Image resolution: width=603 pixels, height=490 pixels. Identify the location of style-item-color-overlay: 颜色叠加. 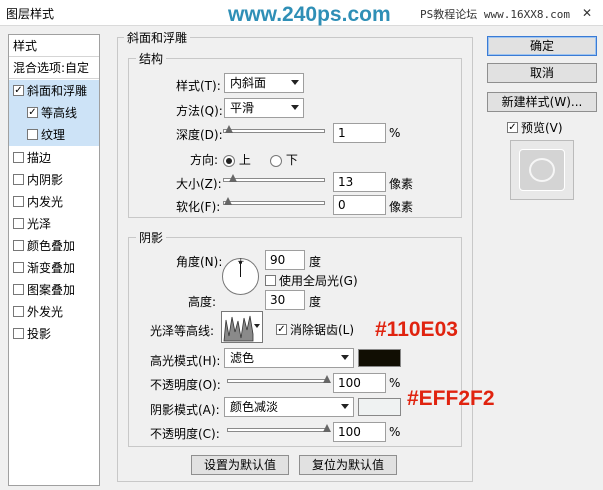
(54, 246).